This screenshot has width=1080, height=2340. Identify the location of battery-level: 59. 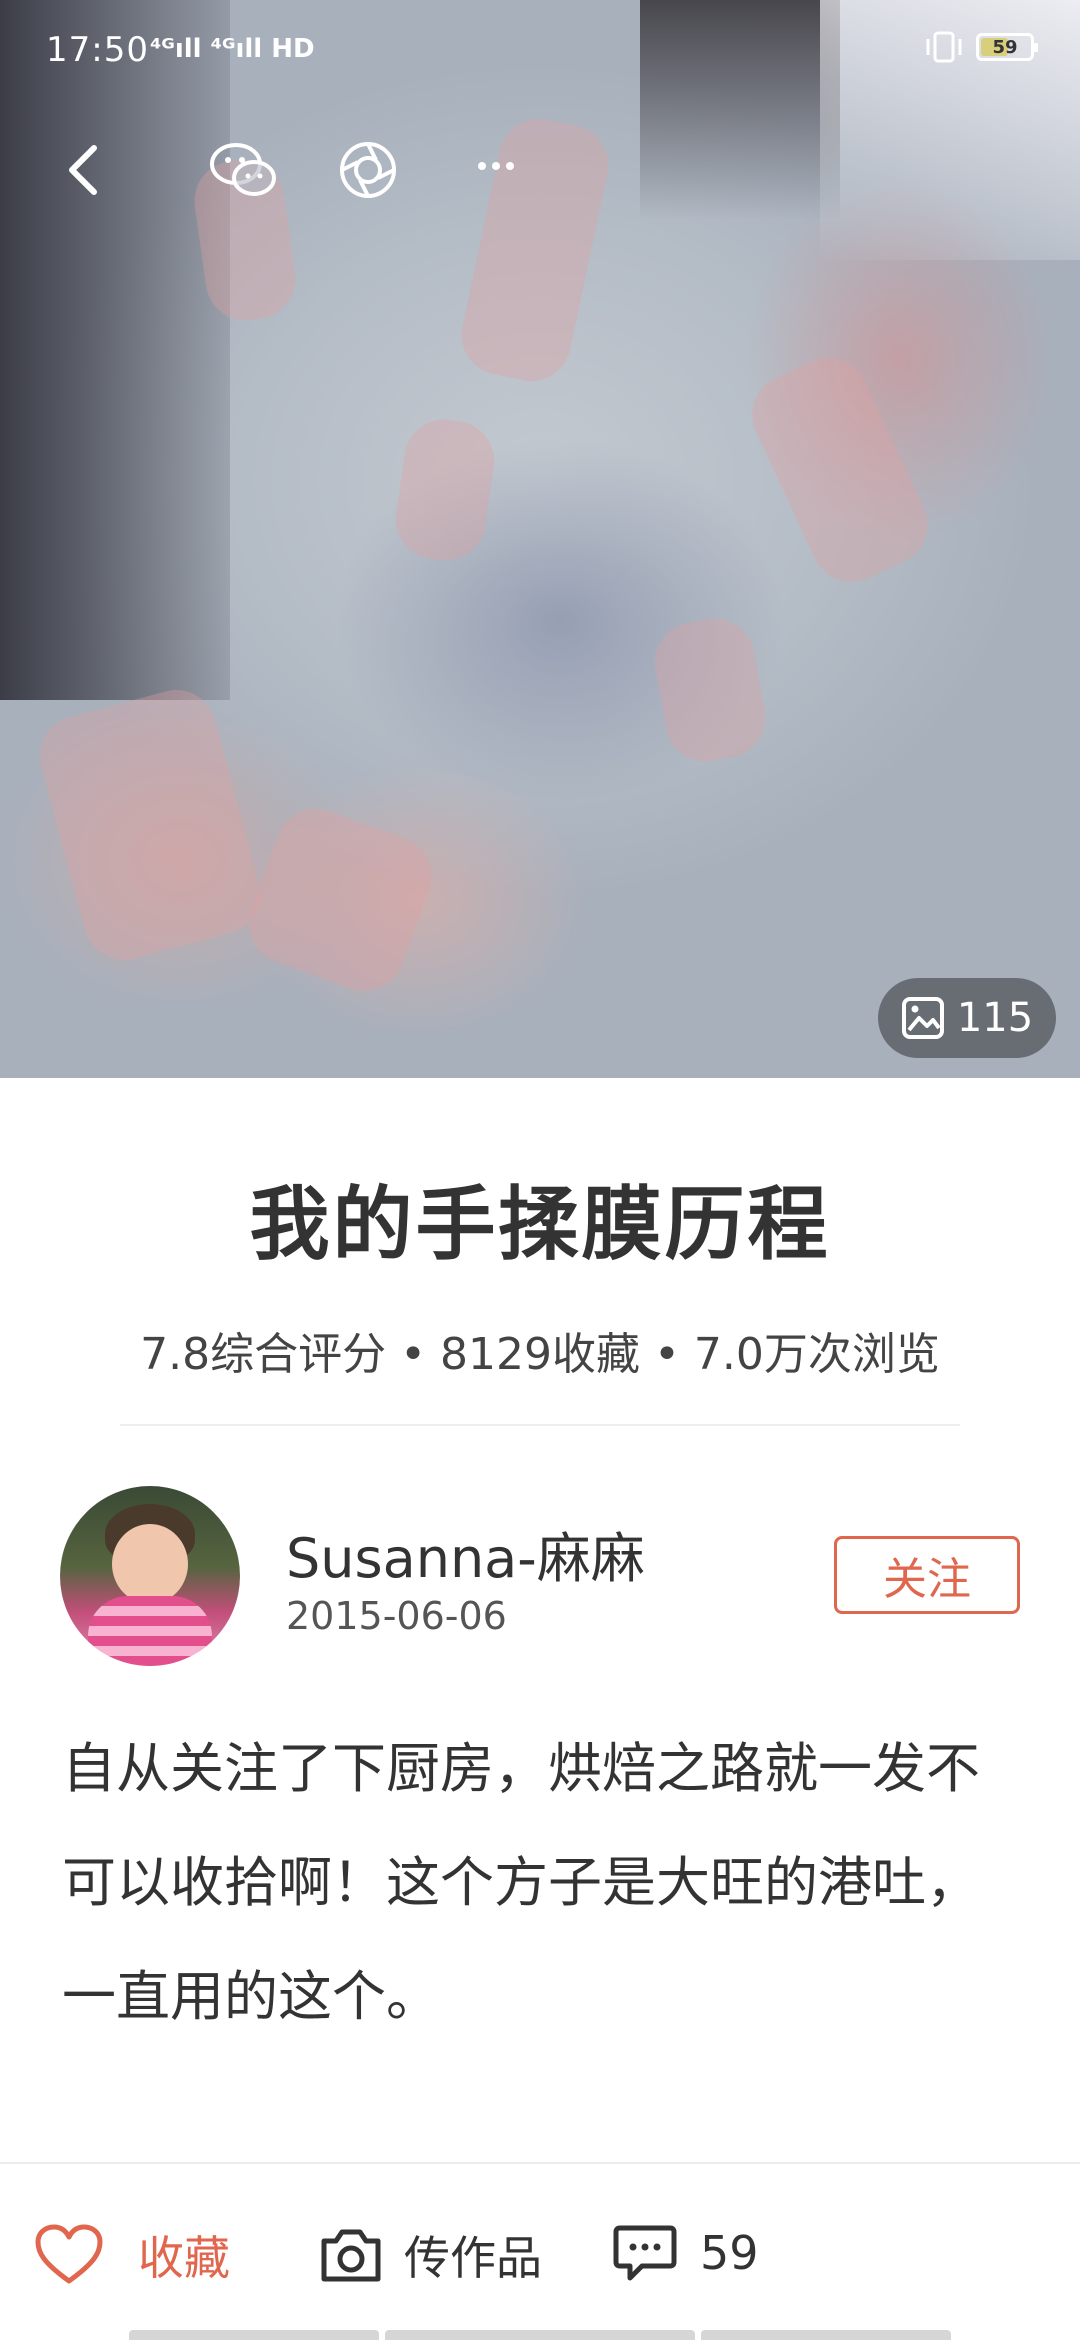
(1005, 47).